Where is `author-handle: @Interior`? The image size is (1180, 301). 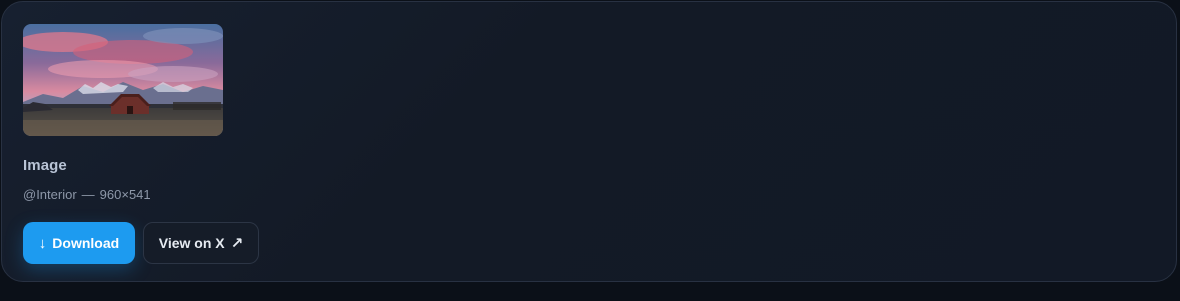 author-handle: @Interior is located at coordinates (50, 194).